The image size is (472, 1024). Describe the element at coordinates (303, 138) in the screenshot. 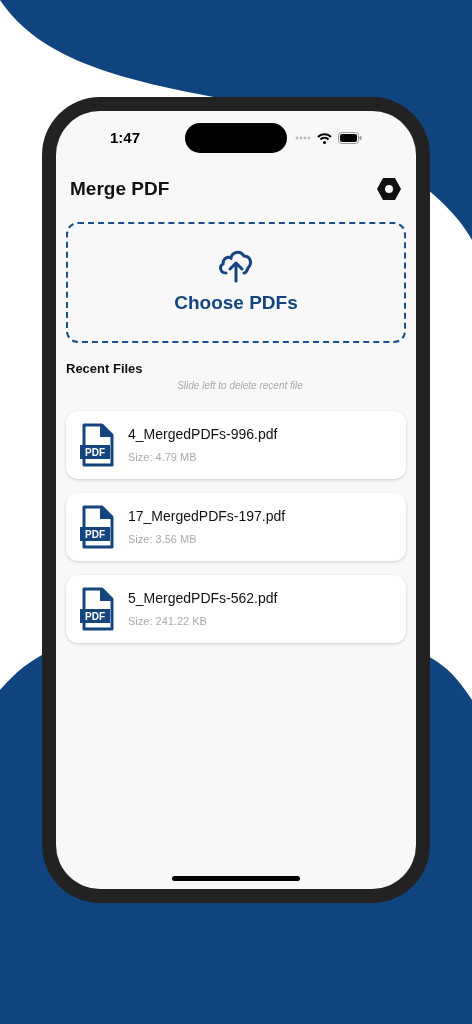

I see `signal-icon` at that location.